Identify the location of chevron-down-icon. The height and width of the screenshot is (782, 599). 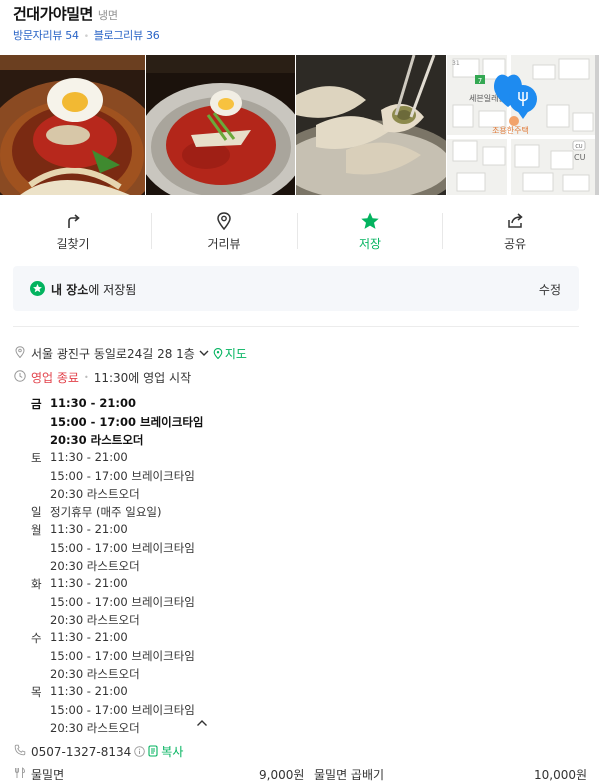
(204, 353).